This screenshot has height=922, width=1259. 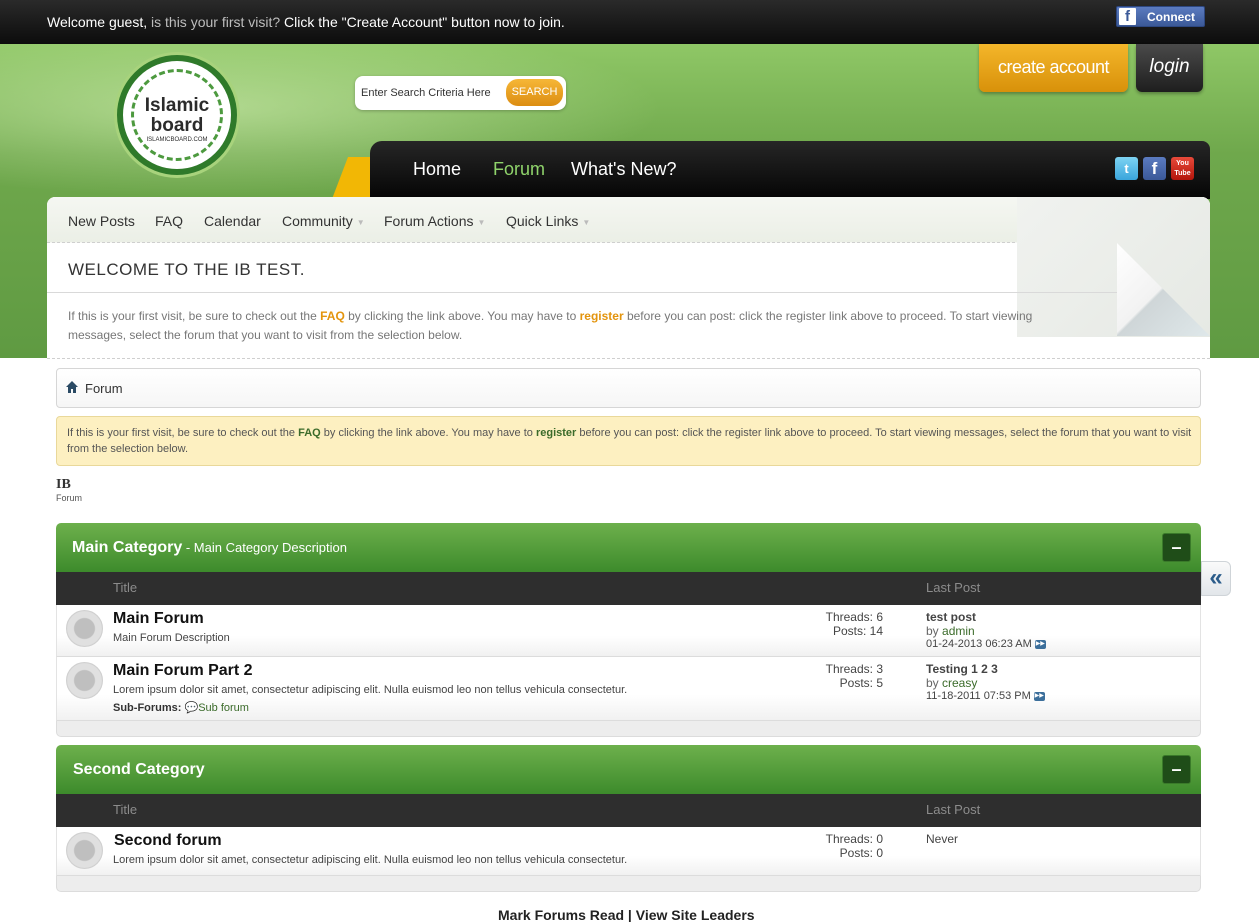 What do you see at coordinates (628, 851) in the screenshot?
I see `forum-row-second-forum` at bounding box center [628, 851].